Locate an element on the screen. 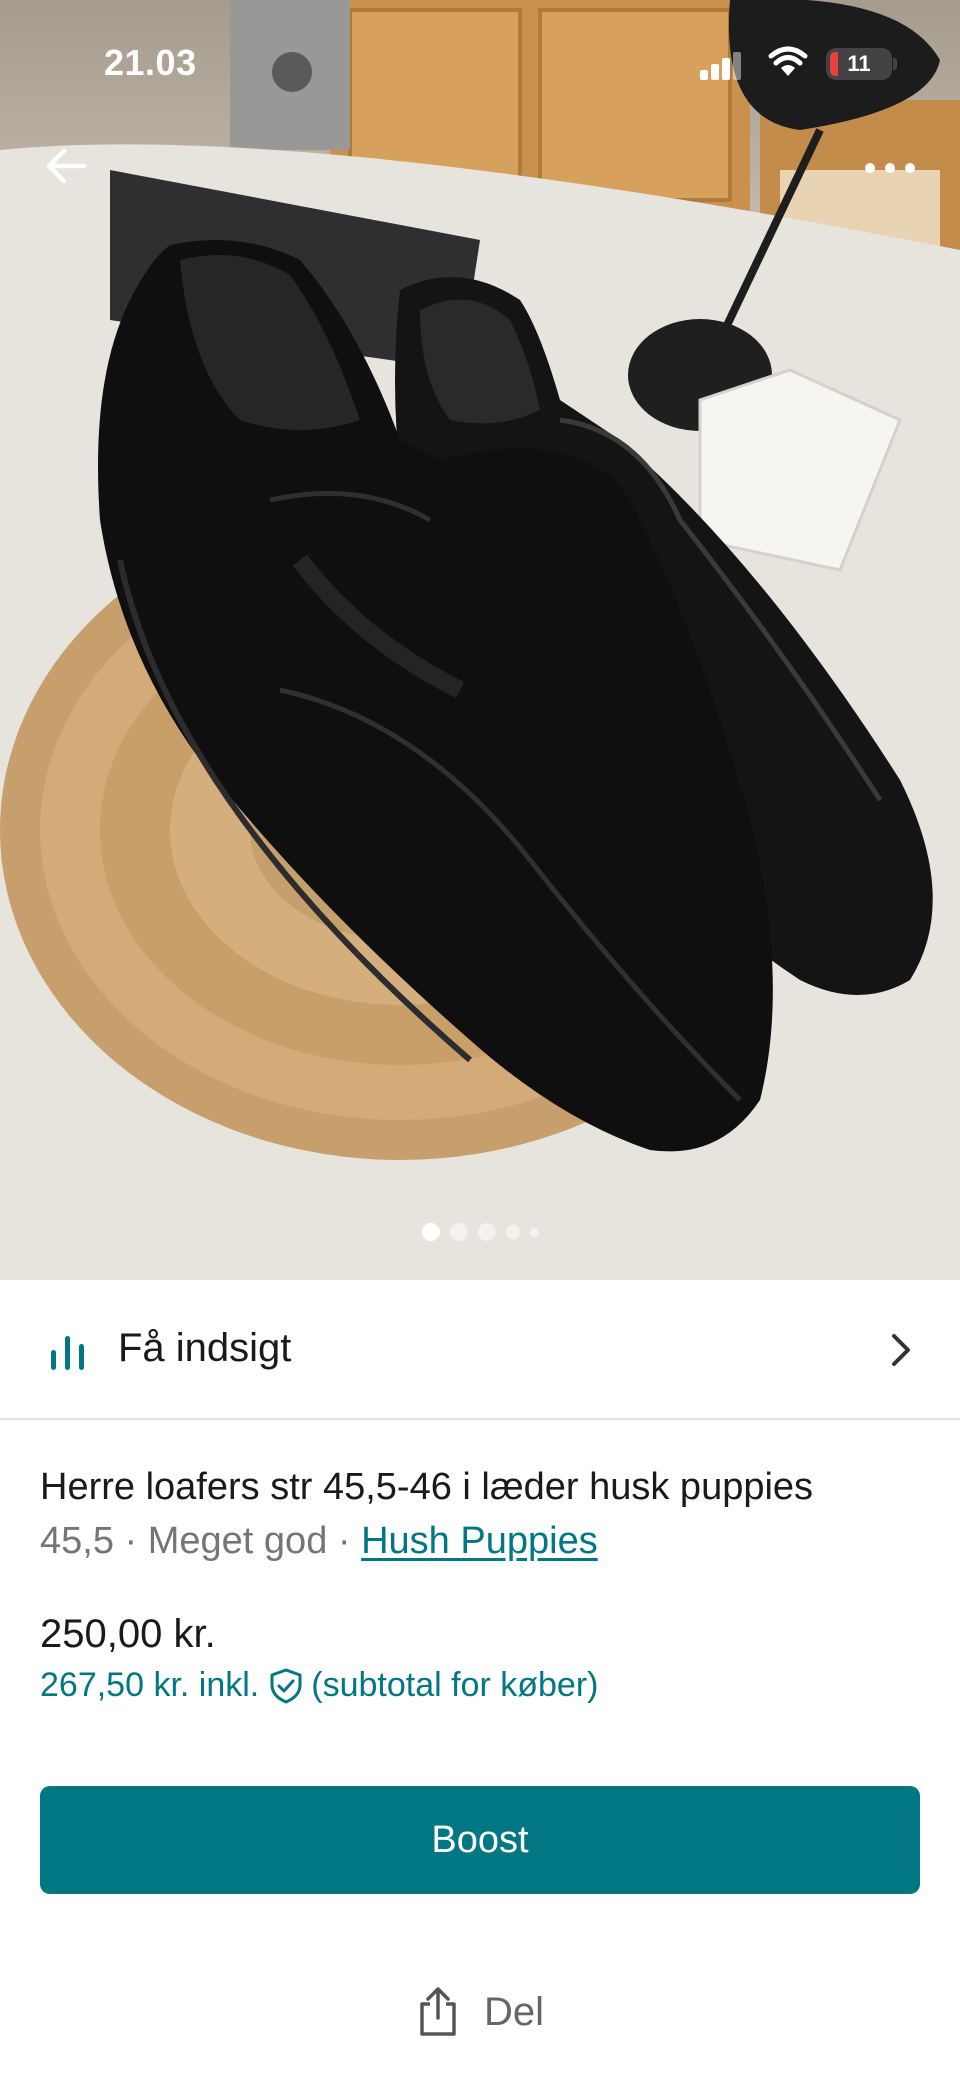 This screenshot has height=2078, width=960. cellular-signal-icon is located at coordinates (720, 66).